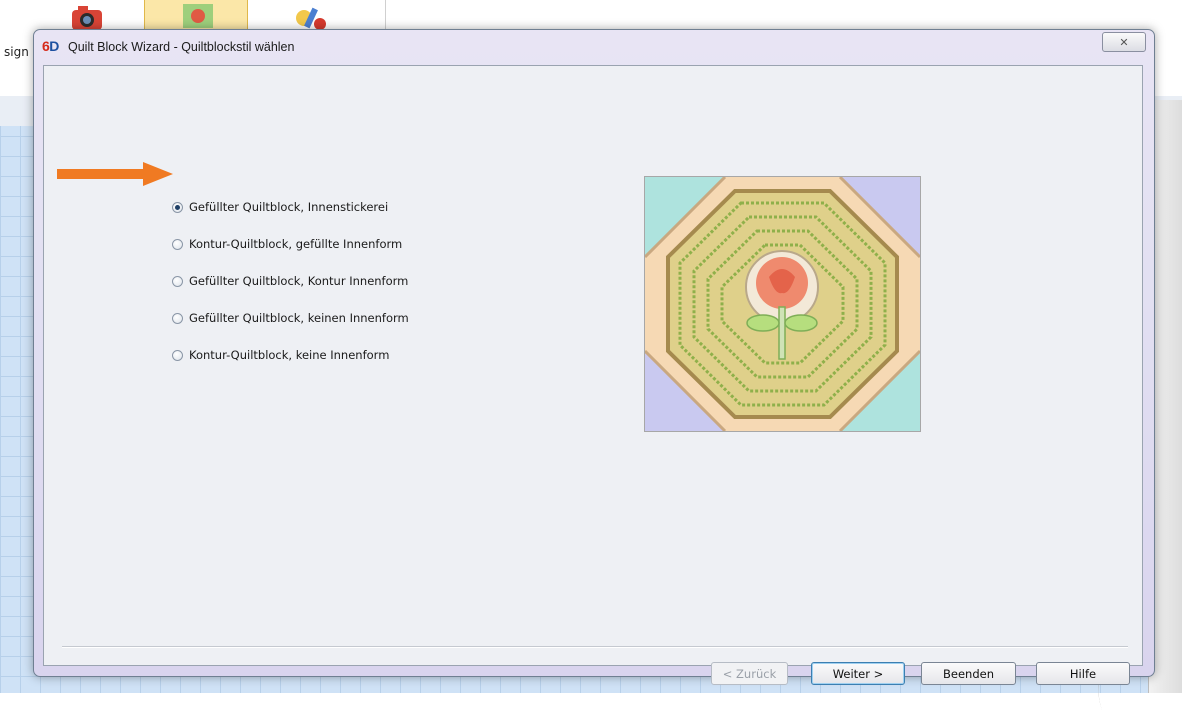 This screenshot has width=1182, height=712. What do you see at coordinates (1083, 673) in the screenshot?
I see `help-button: Hilfe` at bounding box center [1083, 673].